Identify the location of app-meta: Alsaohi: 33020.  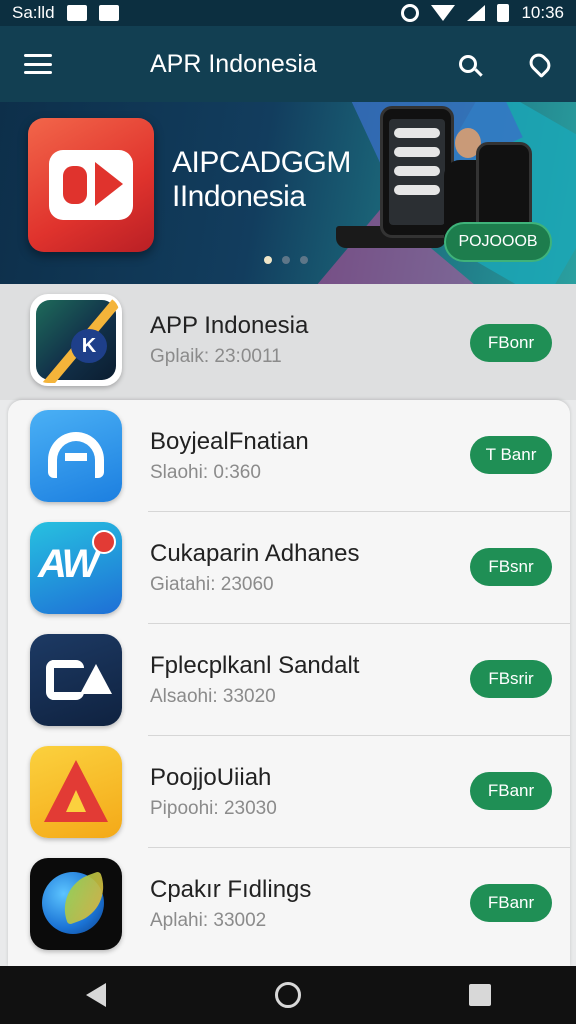
(213, 696).